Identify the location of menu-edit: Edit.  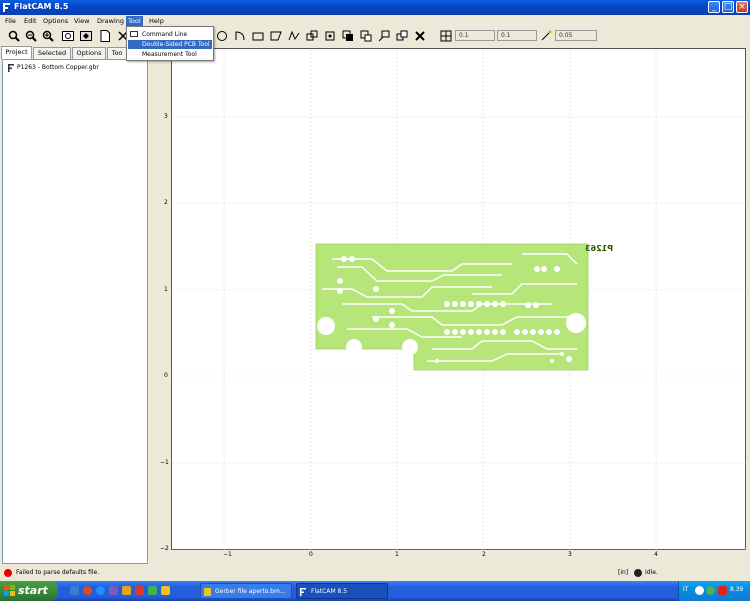
(30, 21).